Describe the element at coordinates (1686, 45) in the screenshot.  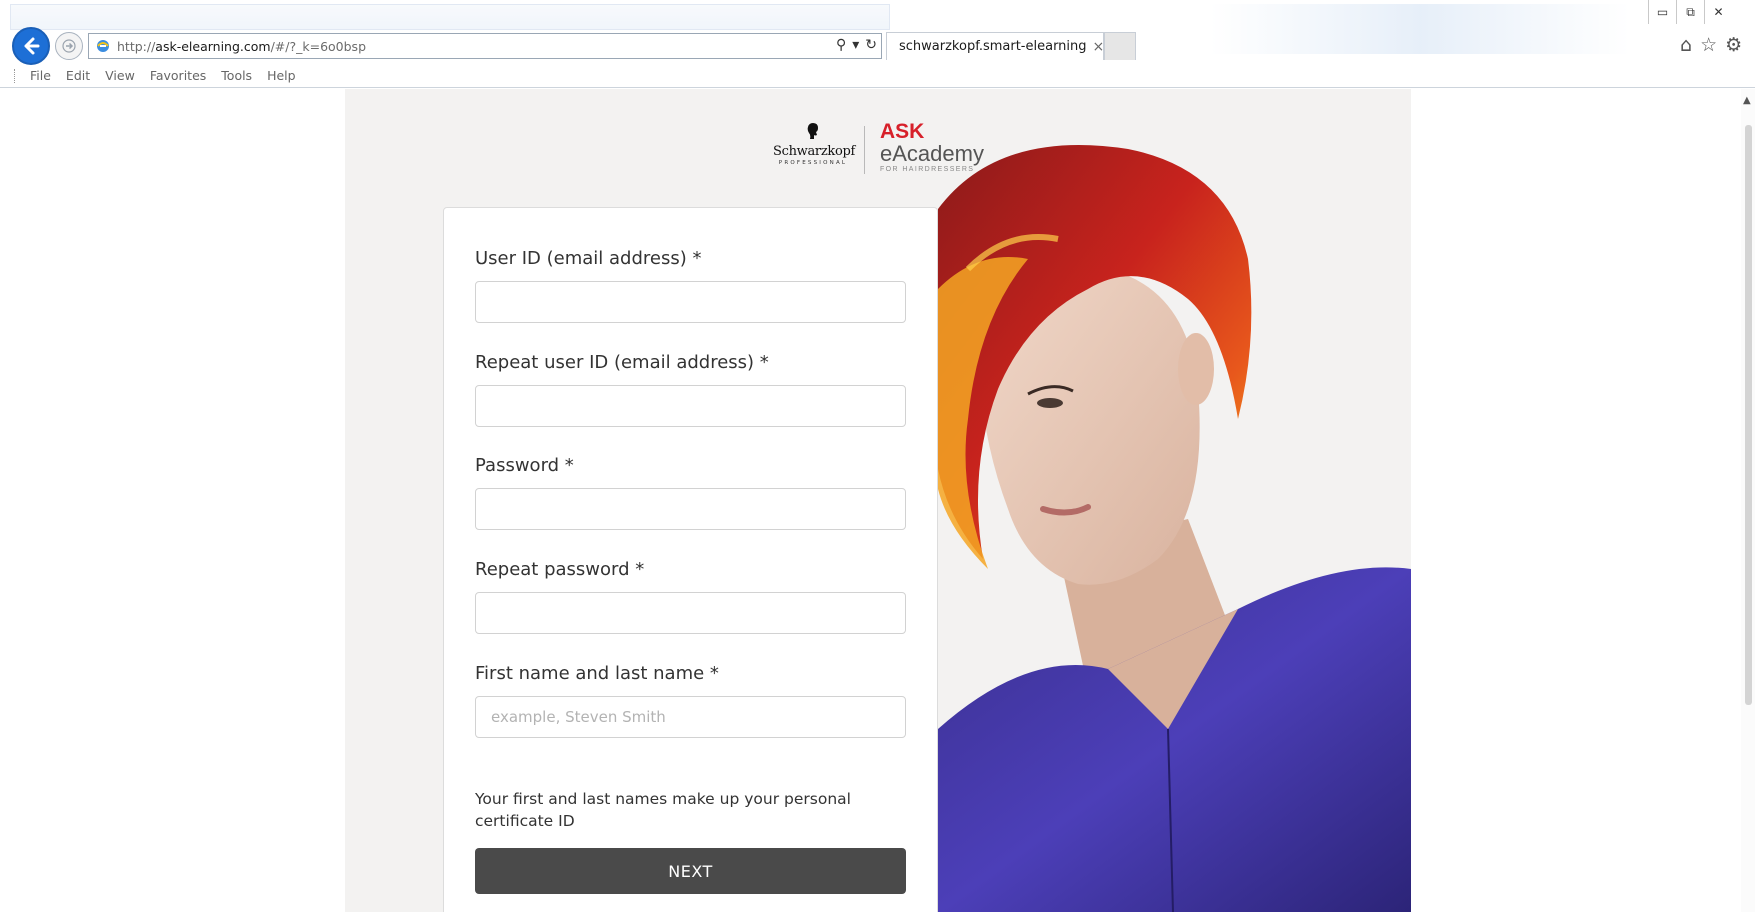
I see `home-icon: ⌂` at that location.